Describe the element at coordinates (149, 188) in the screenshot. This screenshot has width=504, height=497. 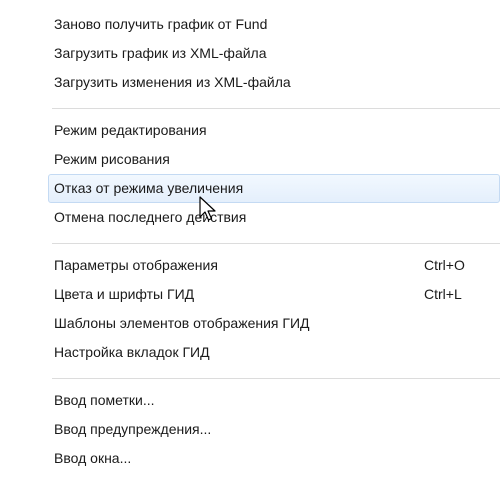
I see `menu-item-label: Отказ от режима увеличения` at that location.